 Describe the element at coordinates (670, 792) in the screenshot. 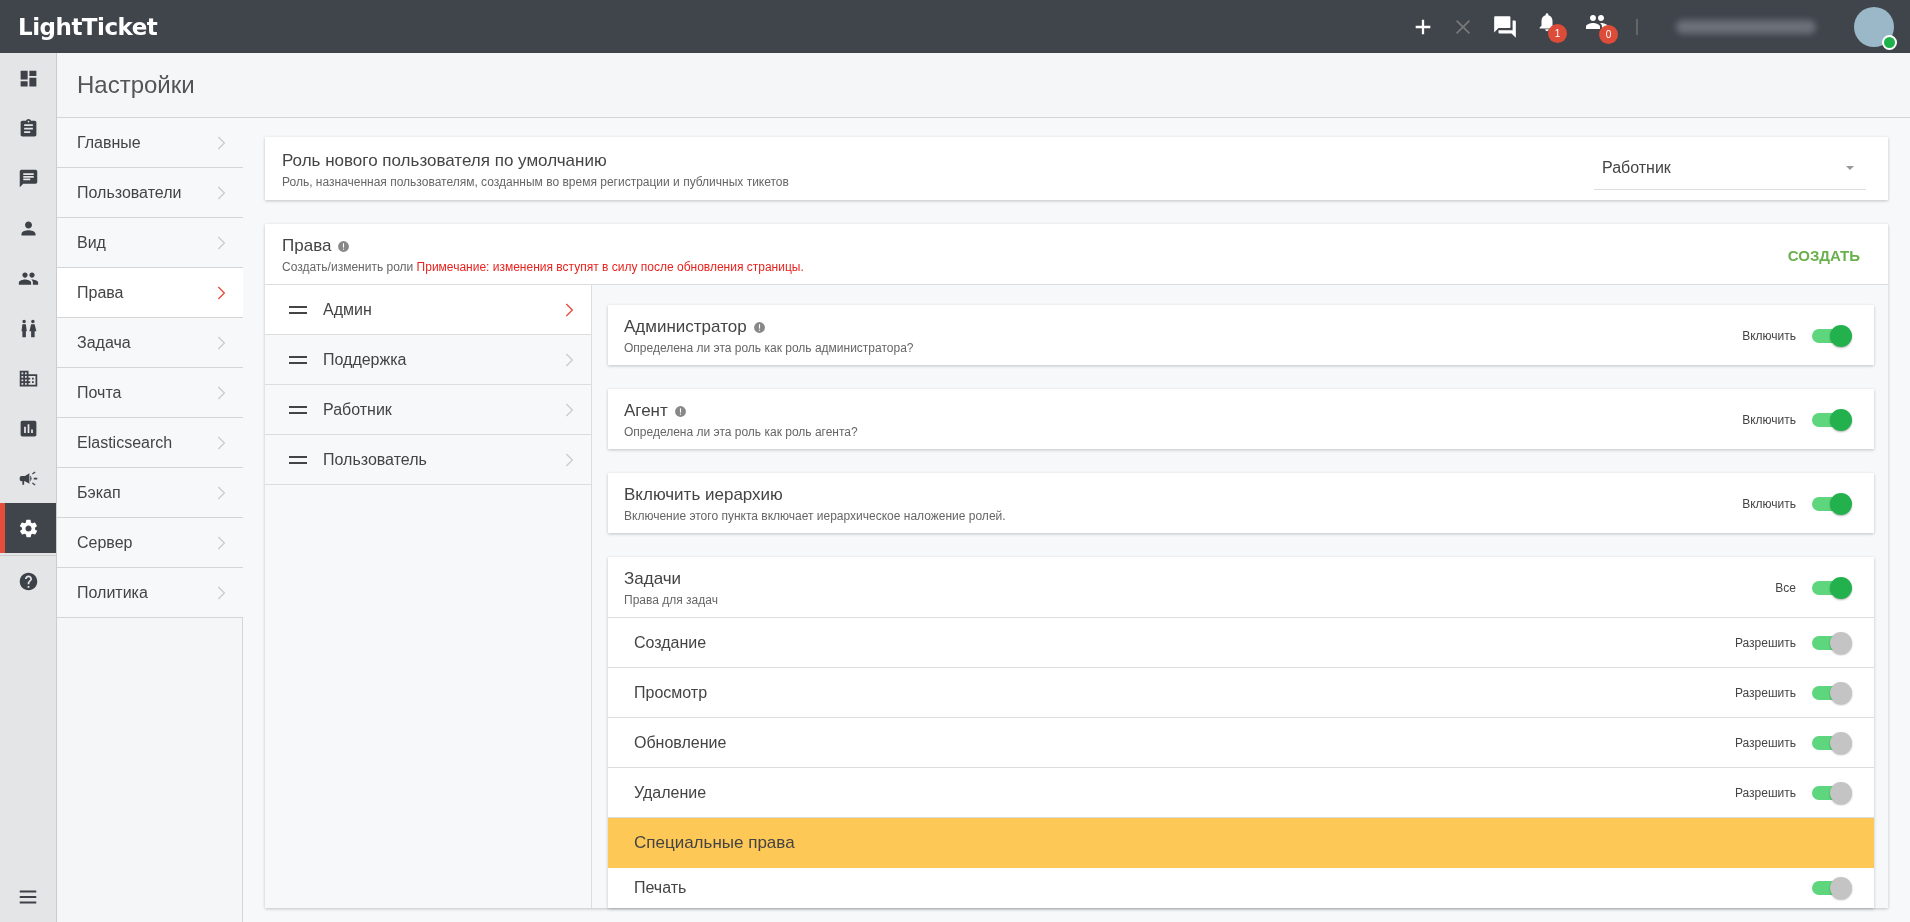

I see `permission-label: Удаление` at that location.